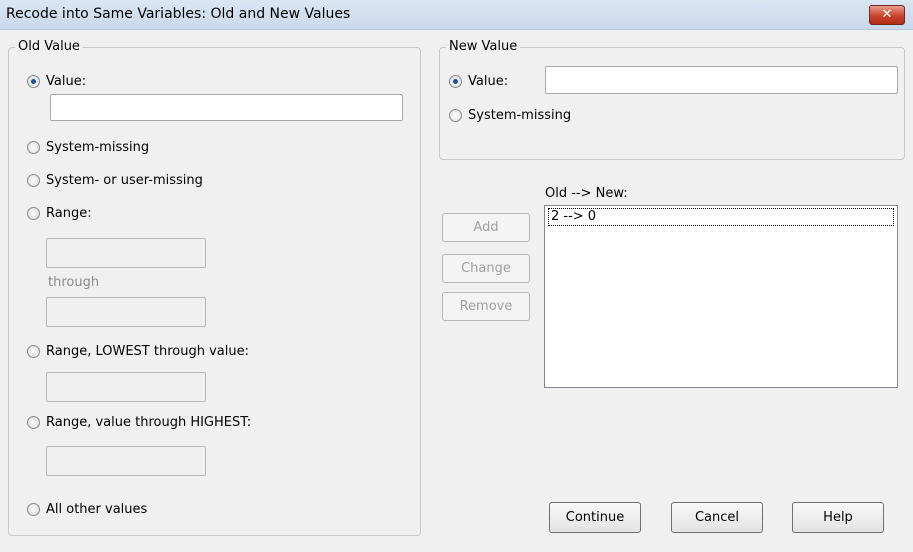 The height and width of the screenshot is (552, 913). I want to click on old-value-value-label: Value:, so click(66, 81).